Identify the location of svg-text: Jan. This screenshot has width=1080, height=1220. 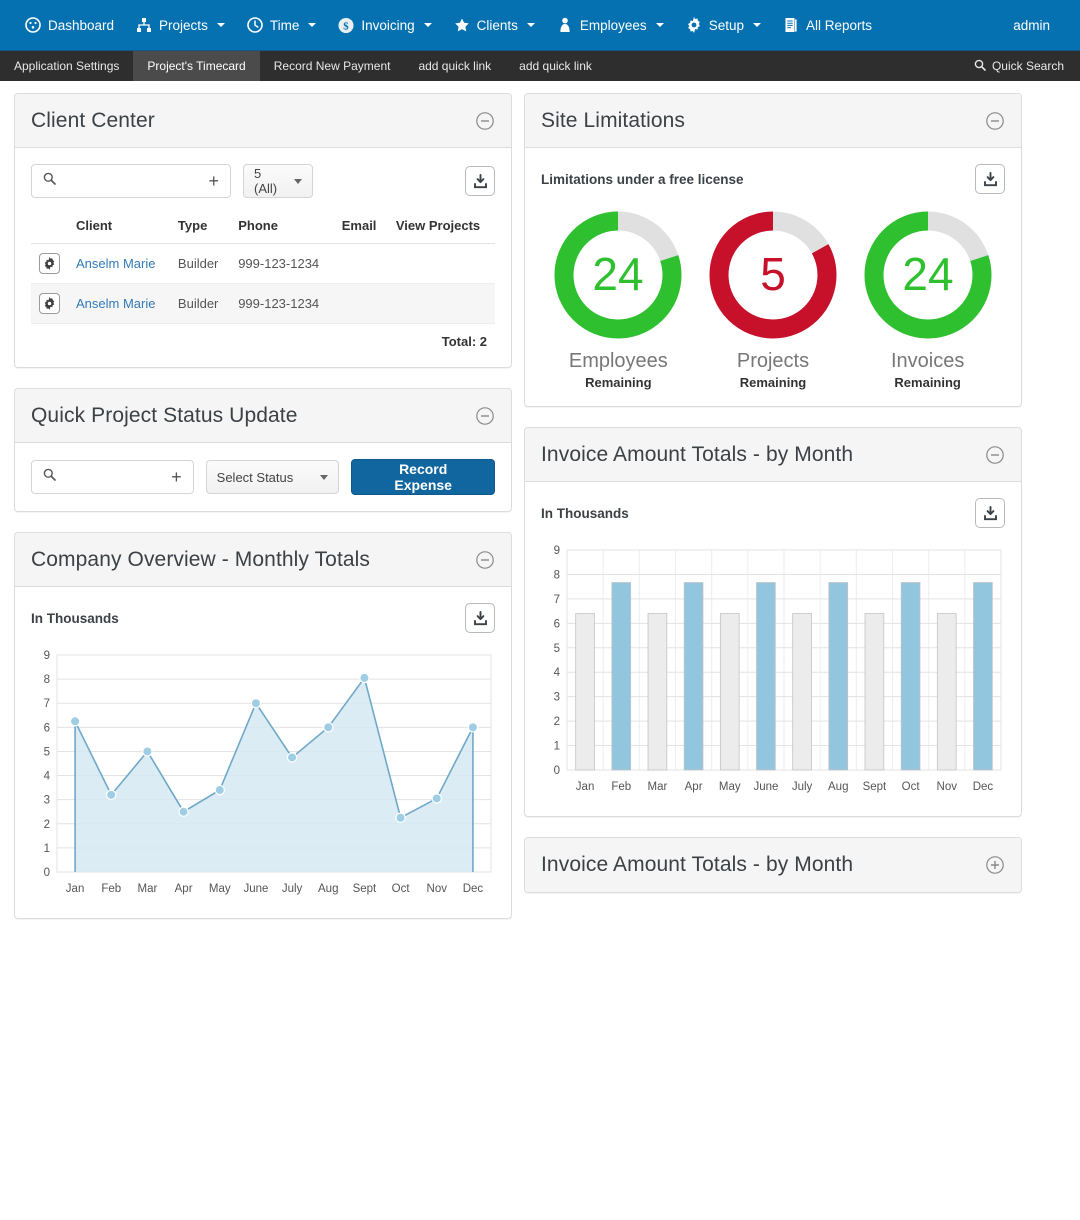
(75, 889).